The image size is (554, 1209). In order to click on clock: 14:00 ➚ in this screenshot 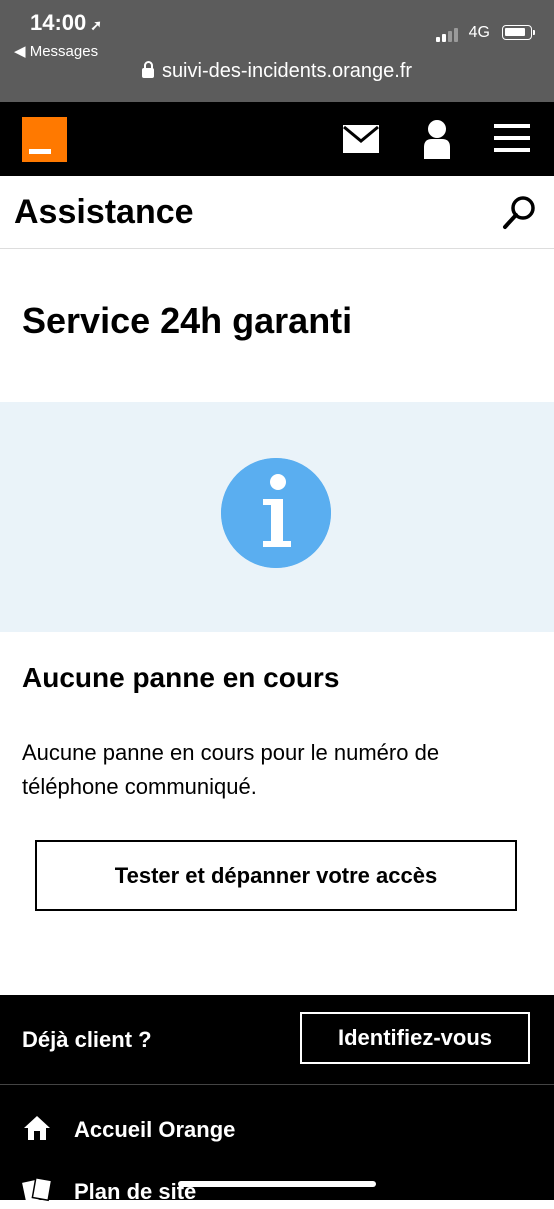, I will do `click(66, 23)`.